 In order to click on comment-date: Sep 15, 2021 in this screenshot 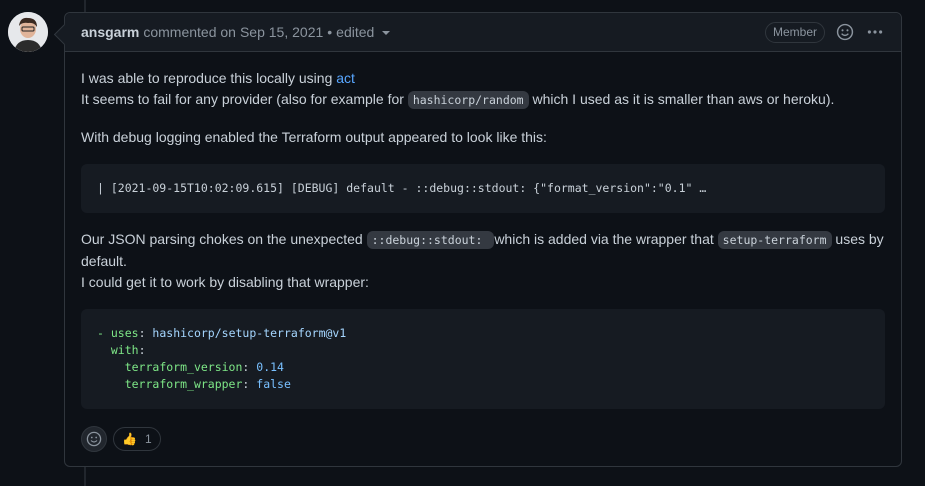, I will do `click(281, 32)`.